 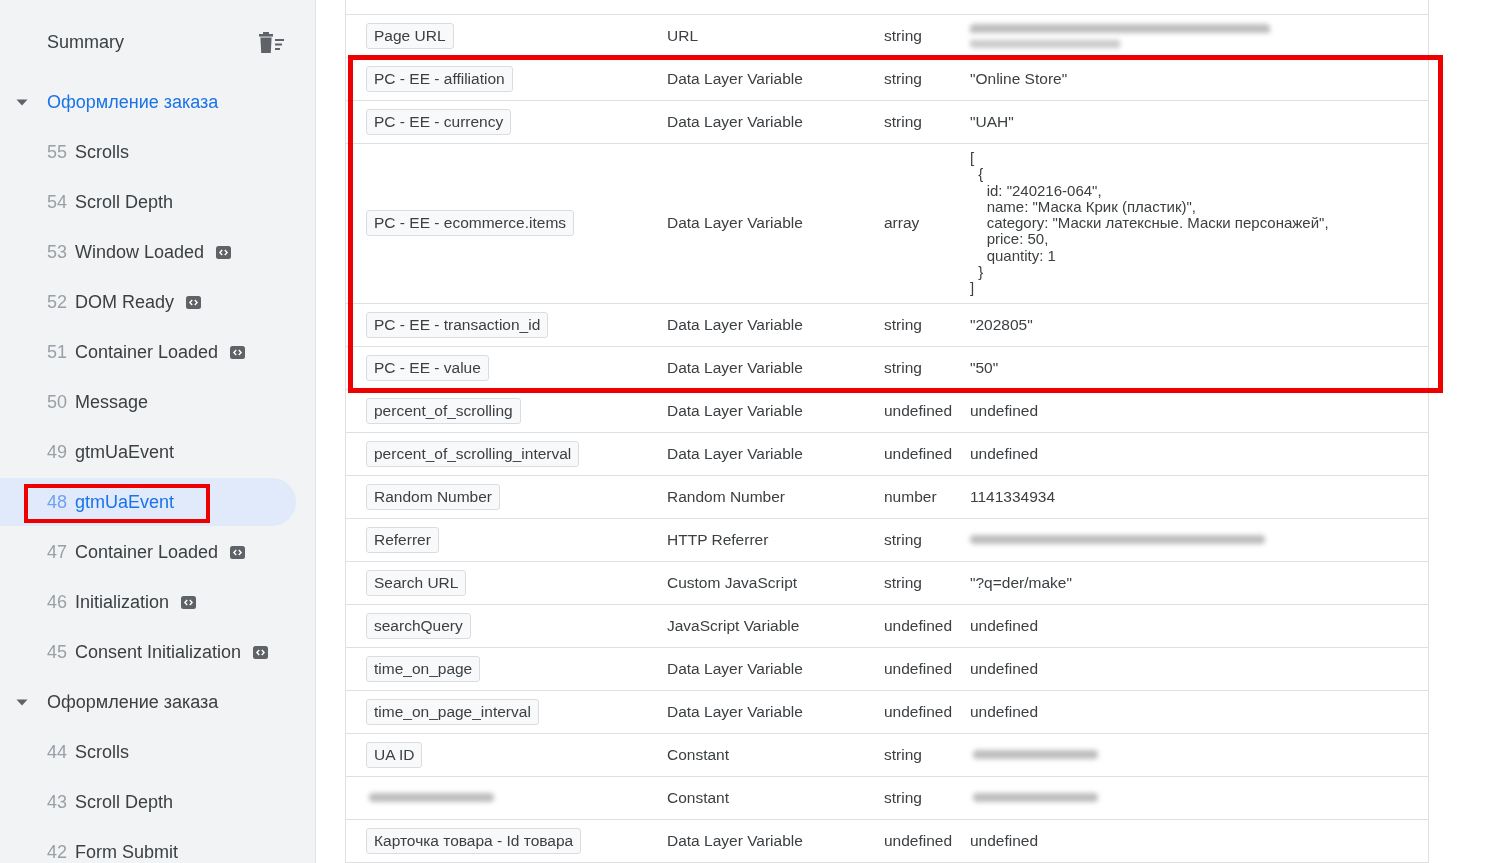 I want to click on event-item: 48 gtmUaEvent, so click(x=148, y=502).